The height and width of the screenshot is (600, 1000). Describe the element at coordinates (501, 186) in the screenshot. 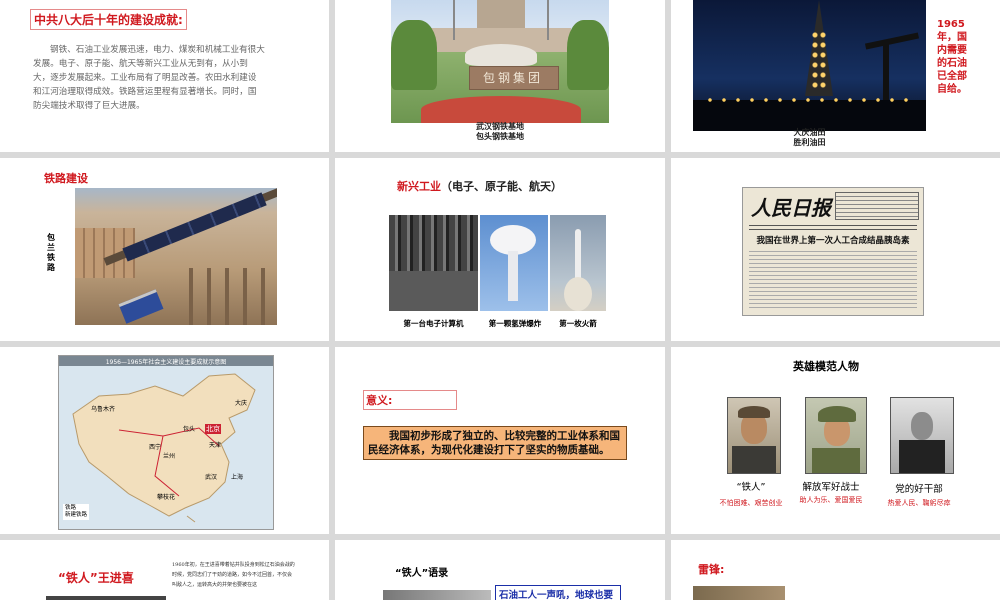

I see `title-sub: （电子、原子能、航天）` at that location.